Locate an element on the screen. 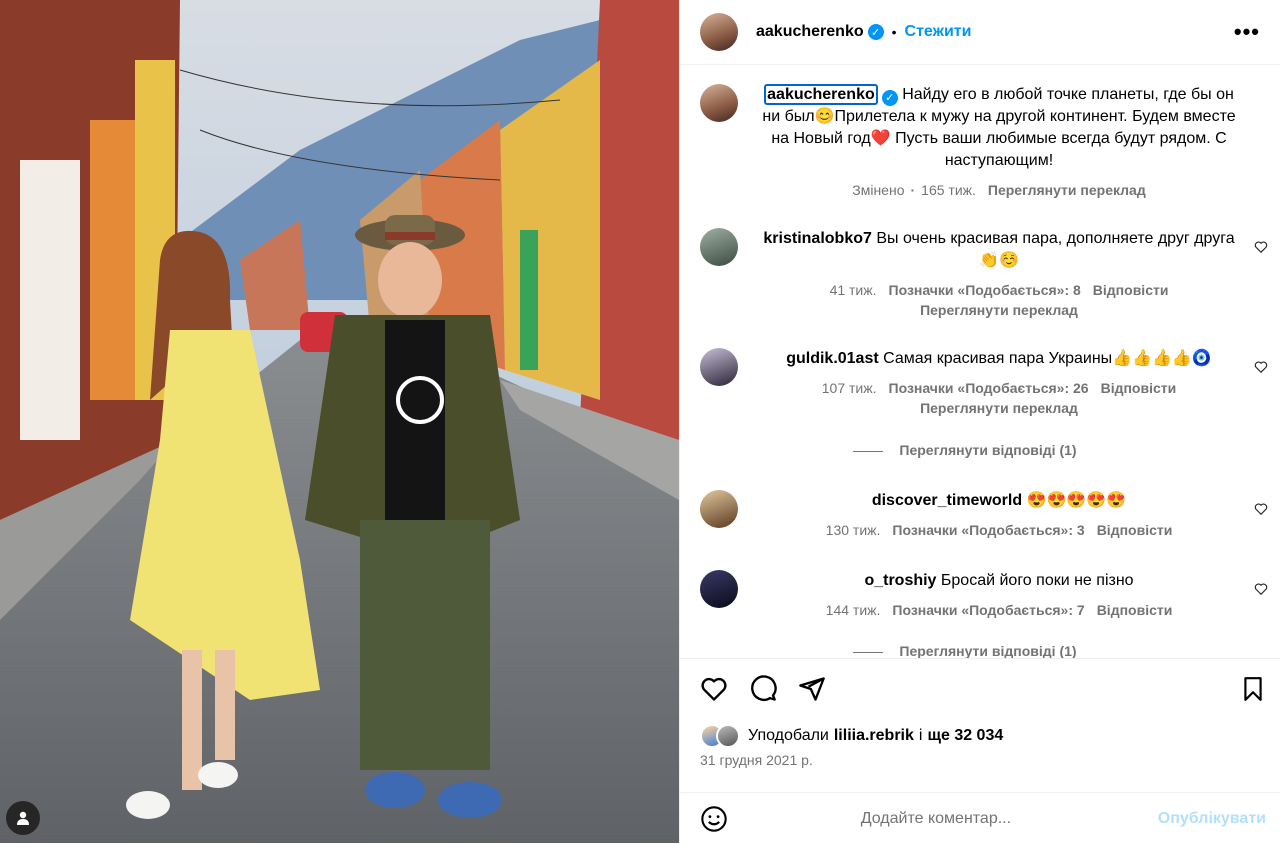  comment-likes: Позначки «Подобається»: 8 is located at coordinates (985, 290).